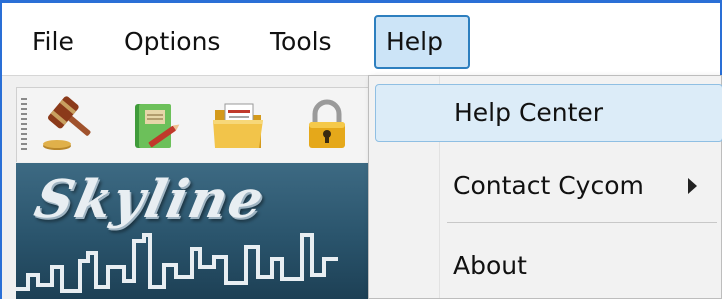 Image resolution: width=722 pixels, height=299 pixels. Describe the element at coordinates (157, 126) in the screenshot. I see `book-icon` at that location.